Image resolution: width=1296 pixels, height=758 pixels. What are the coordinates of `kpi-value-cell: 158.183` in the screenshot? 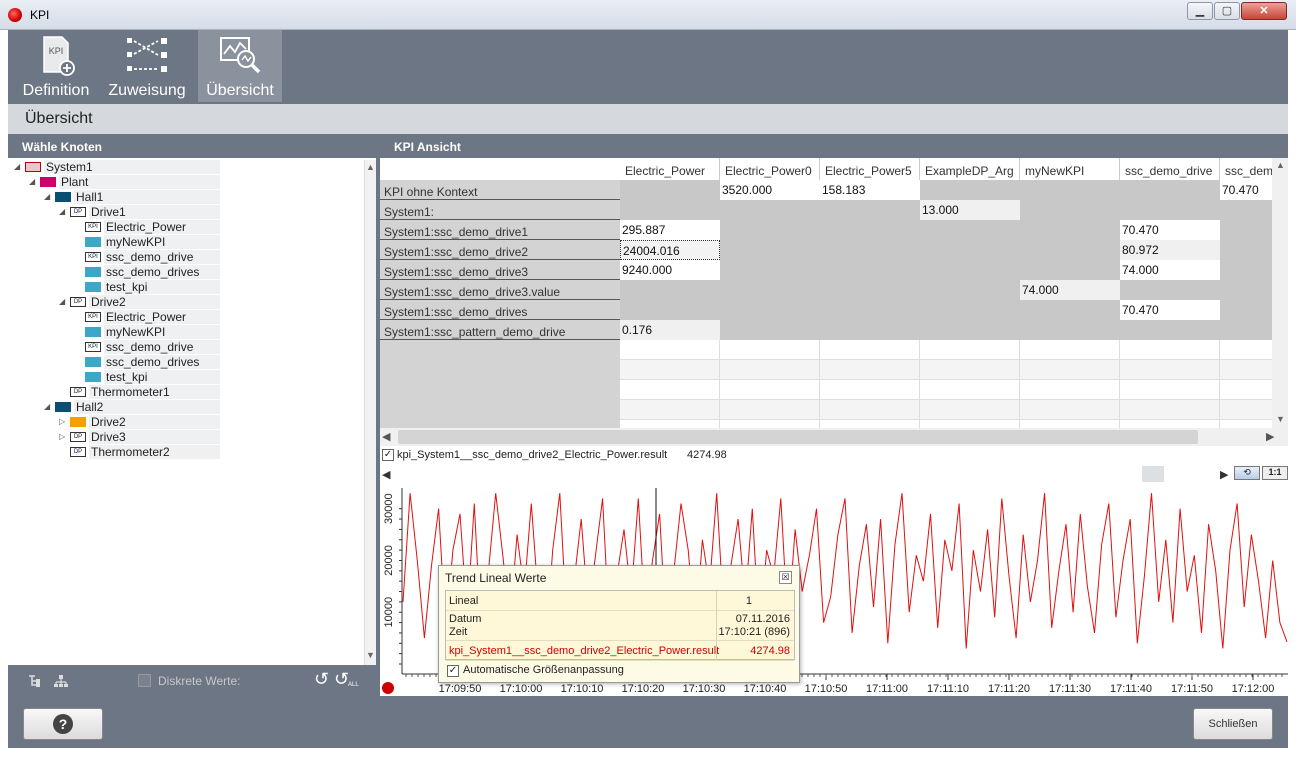 It's located at (870, 190).